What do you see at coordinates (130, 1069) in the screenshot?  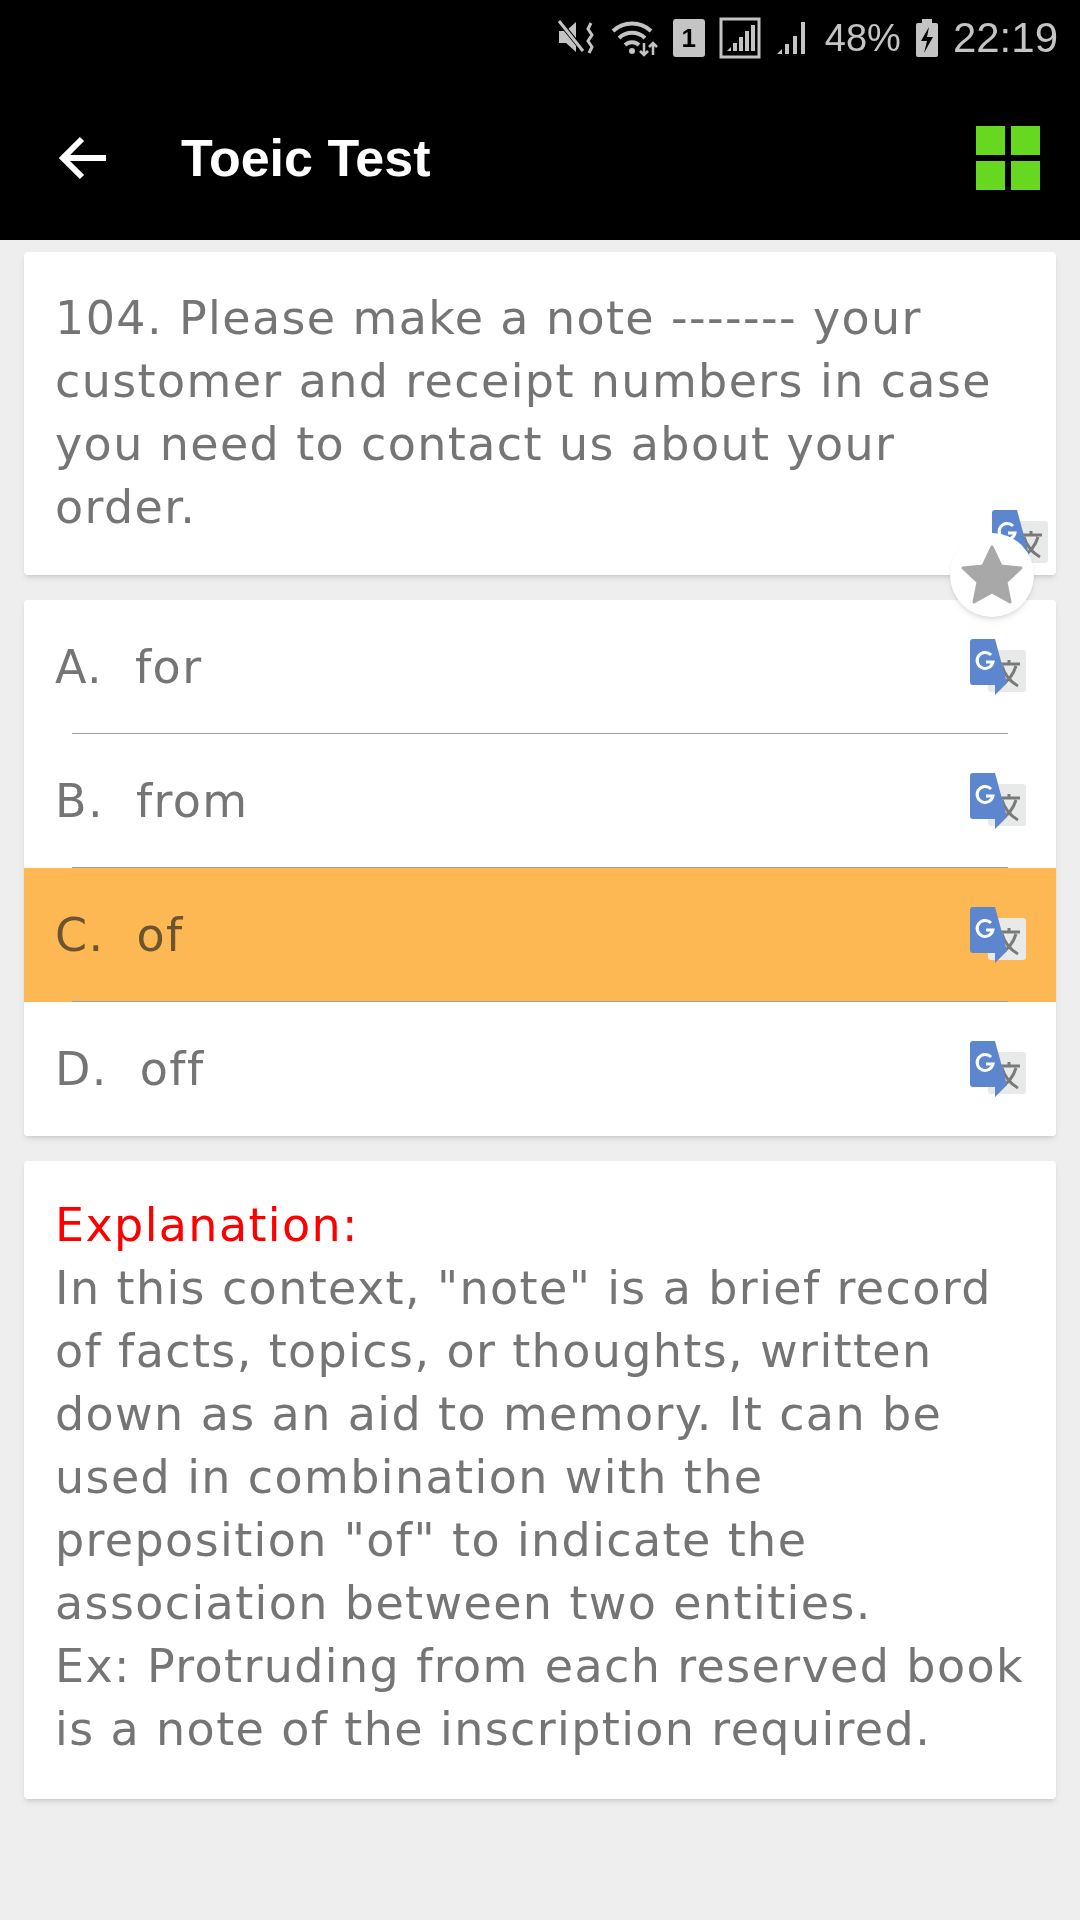 I see `option-label: D. off` at bounding box center [130, 1069].